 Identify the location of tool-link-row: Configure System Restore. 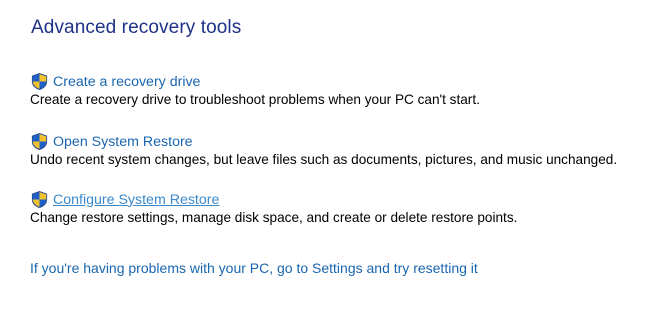
(273, 199).